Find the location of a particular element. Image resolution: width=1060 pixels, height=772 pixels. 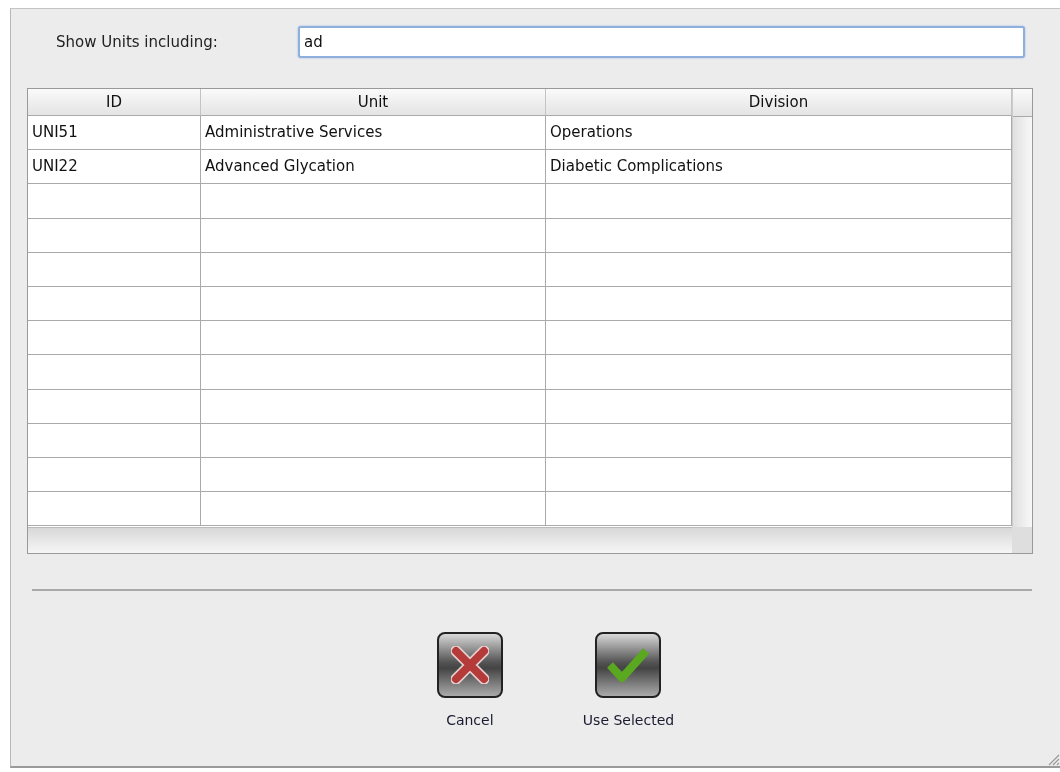

confirm-button is located at coordinates (628, 665).